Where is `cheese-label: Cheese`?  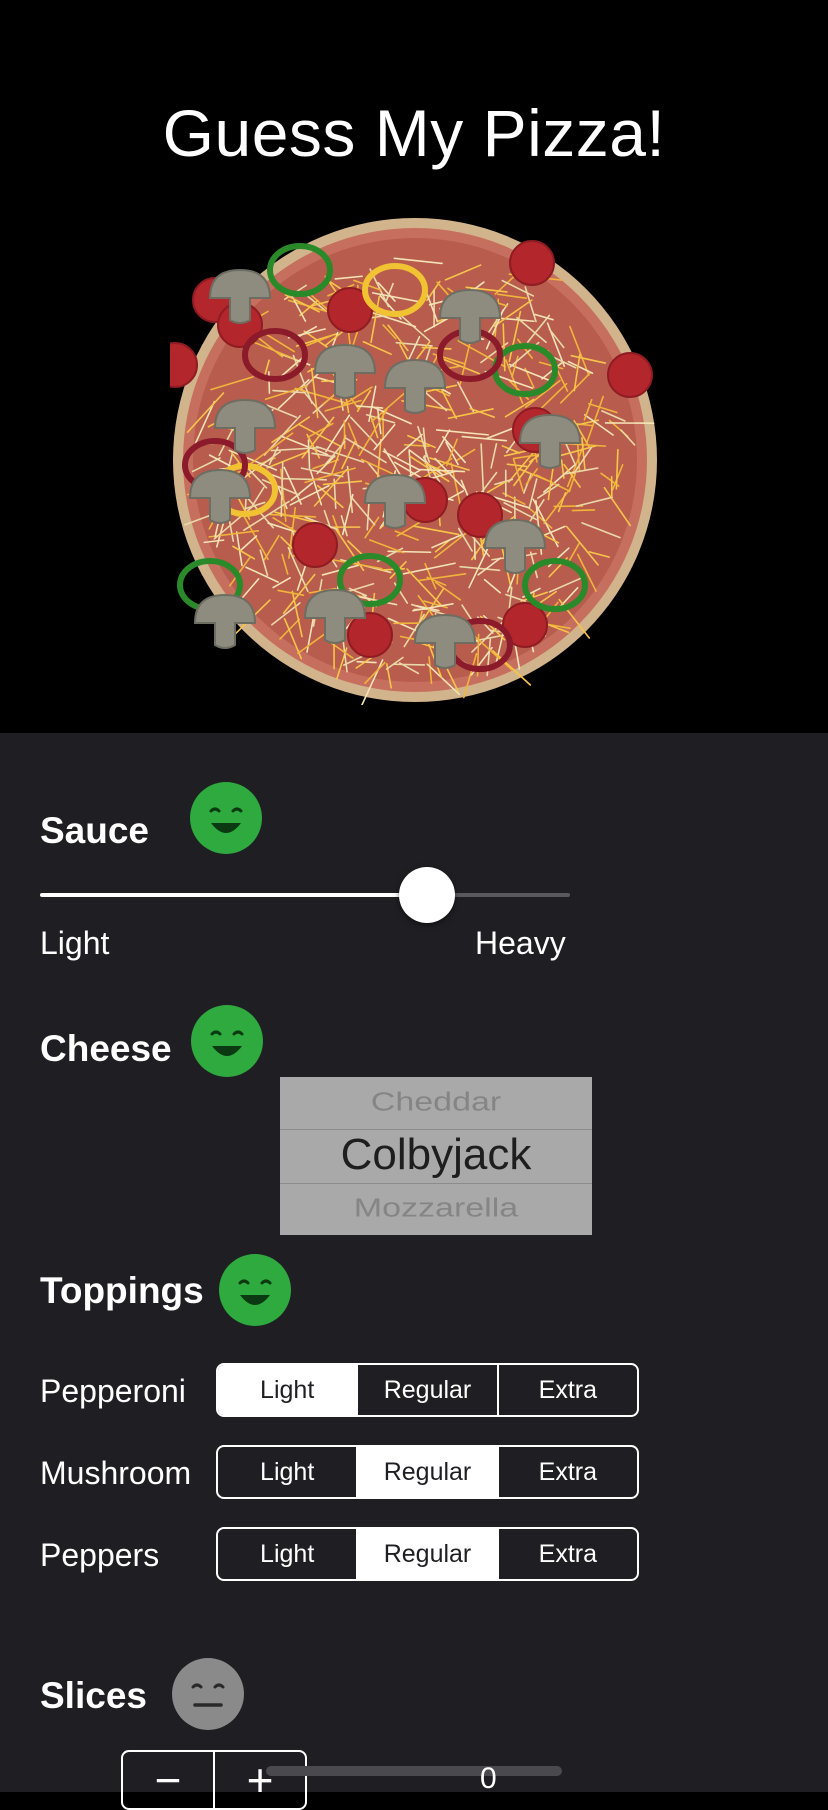 cheese-label: Cheese is located at coordinates (106, 1049).